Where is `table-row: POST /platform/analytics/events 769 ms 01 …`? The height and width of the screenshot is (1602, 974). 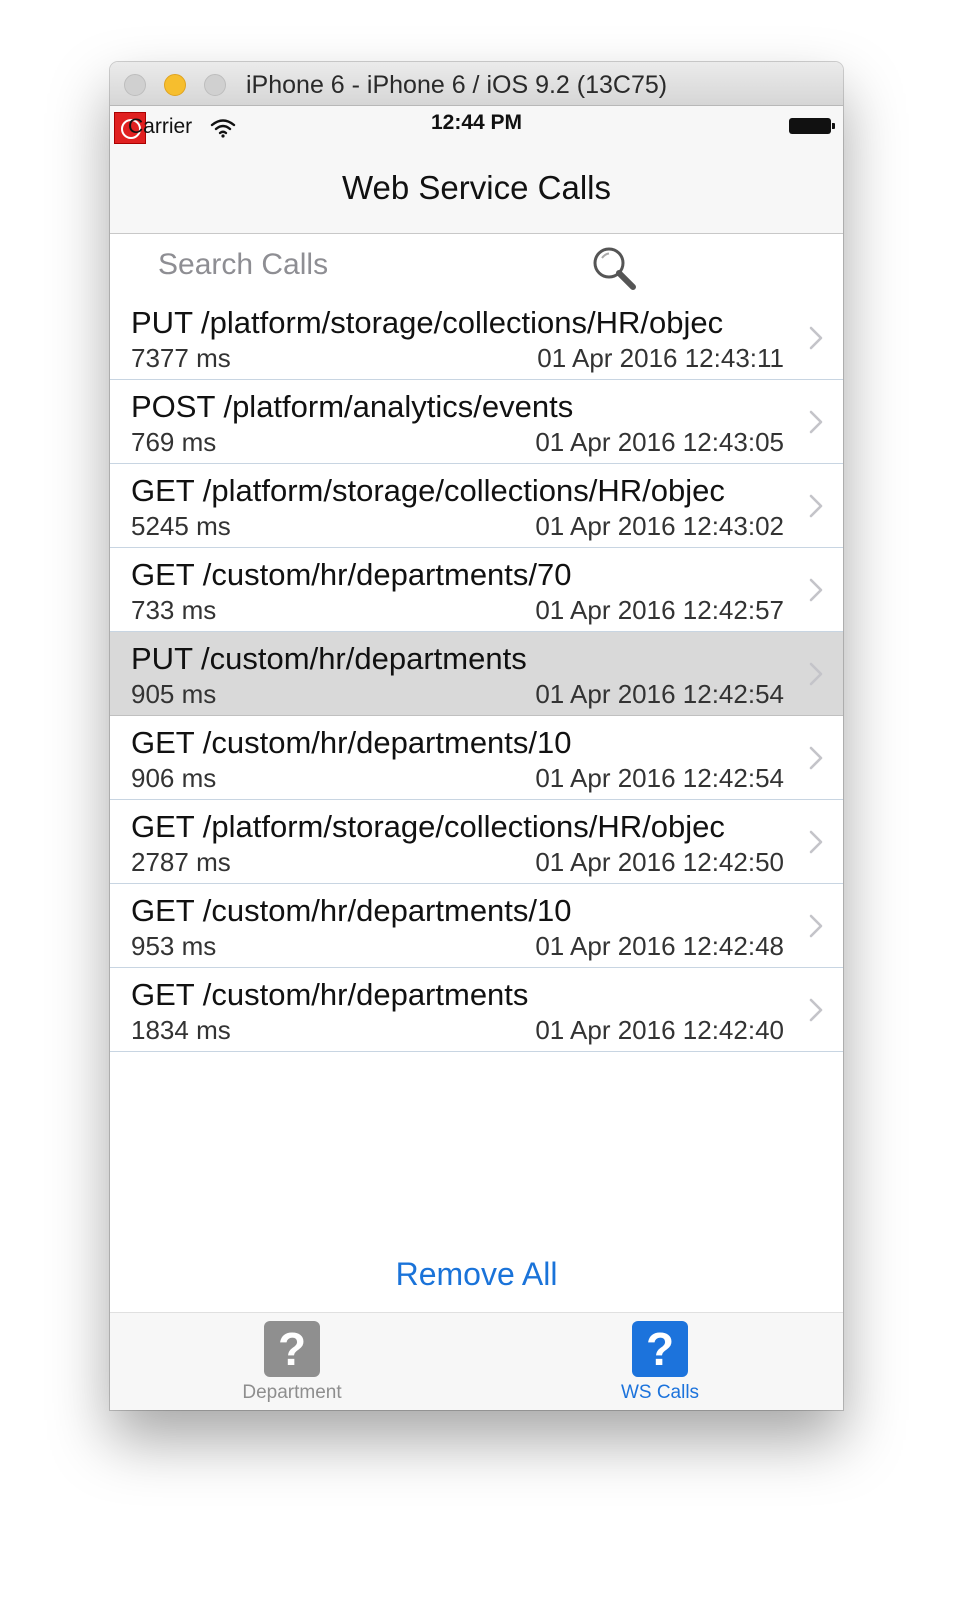
table-row: POST /platform/analytics/events 769 ms 01 … is located at coordinates (476, 422).